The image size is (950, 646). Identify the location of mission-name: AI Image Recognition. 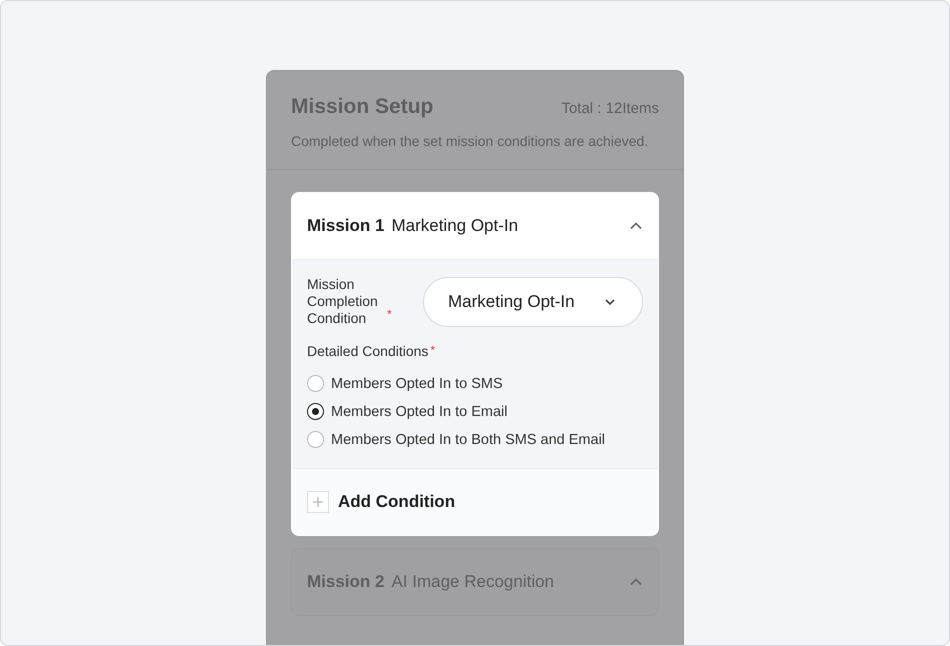
(473, 582).